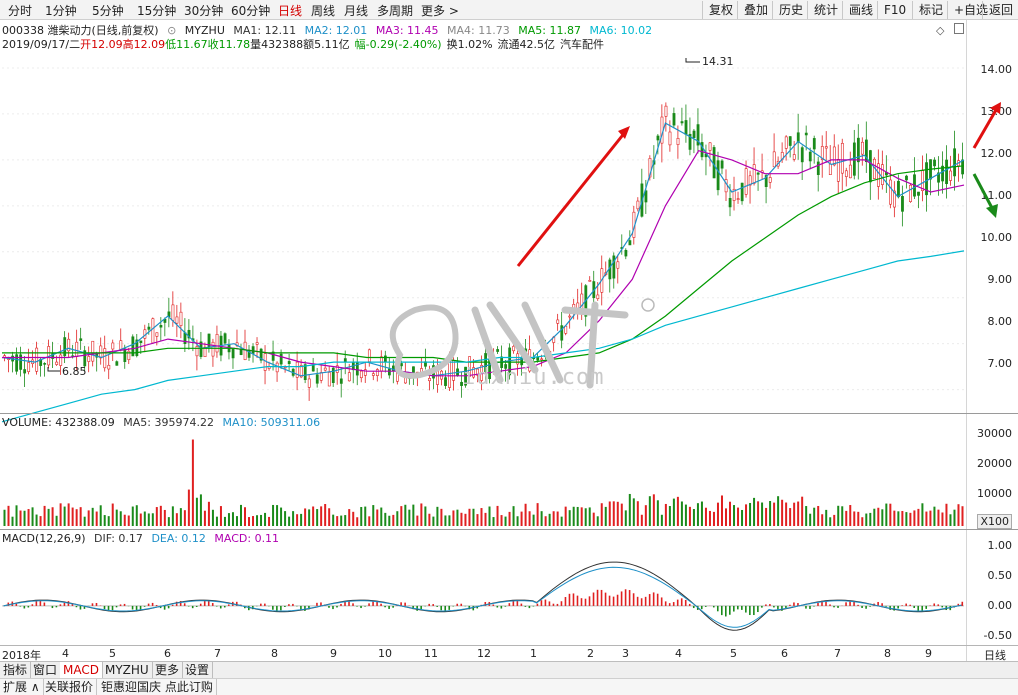 This screenshot has width=1018, height=695. I want to click on tab-1min: 1分钟, so click(61, 10).